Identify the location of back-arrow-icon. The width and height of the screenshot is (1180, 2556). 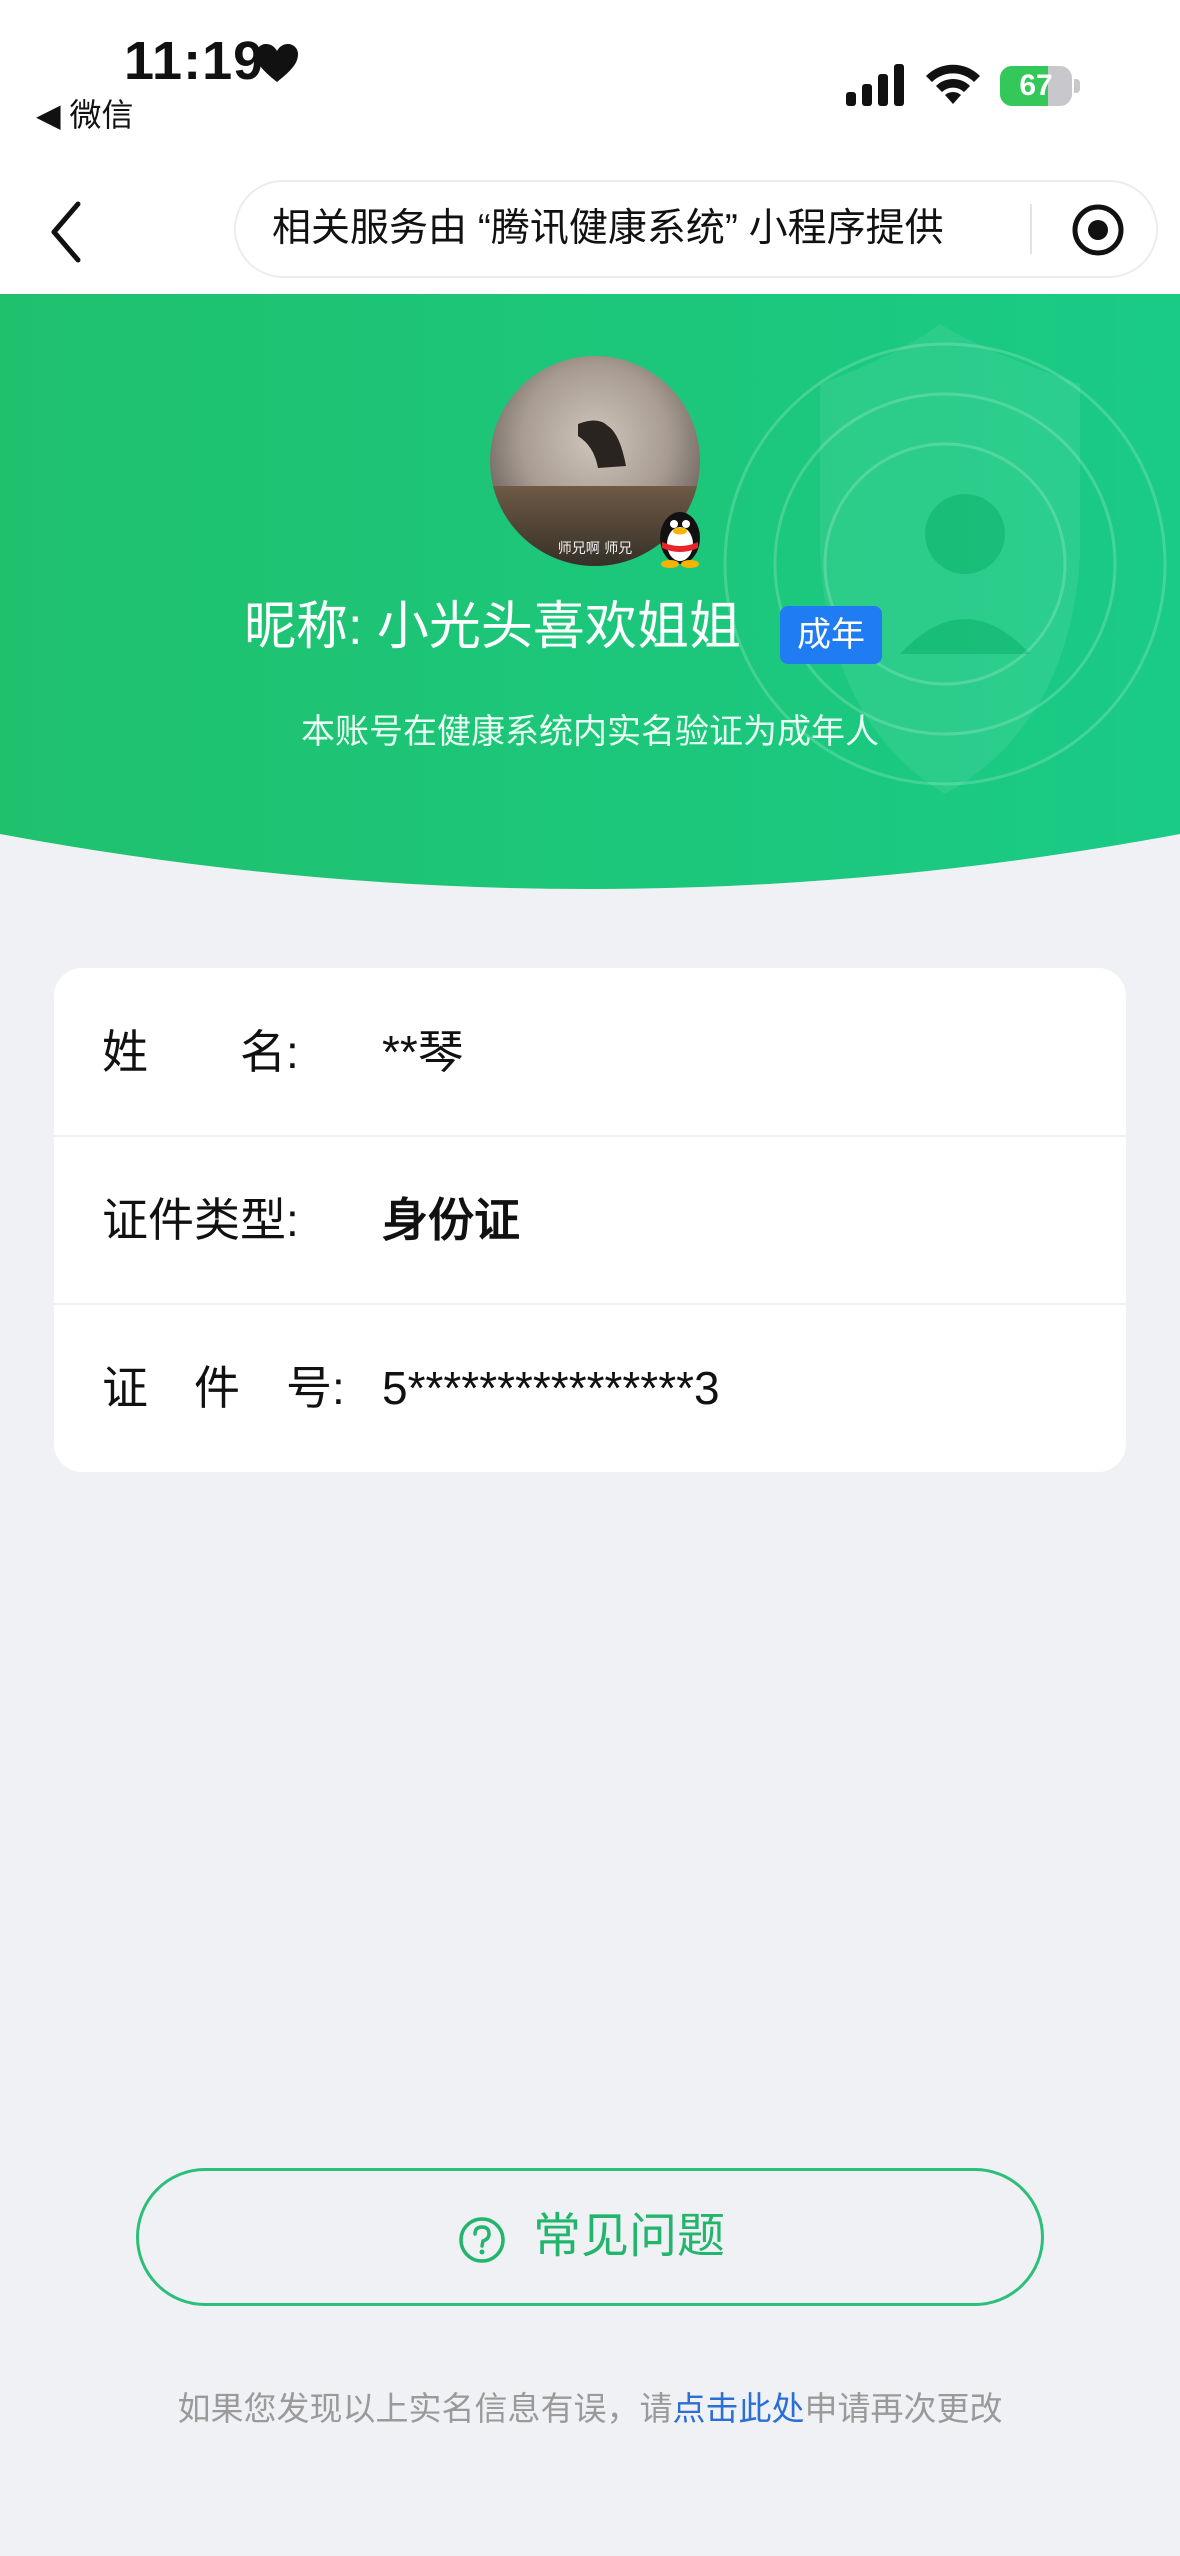
(68, 232).